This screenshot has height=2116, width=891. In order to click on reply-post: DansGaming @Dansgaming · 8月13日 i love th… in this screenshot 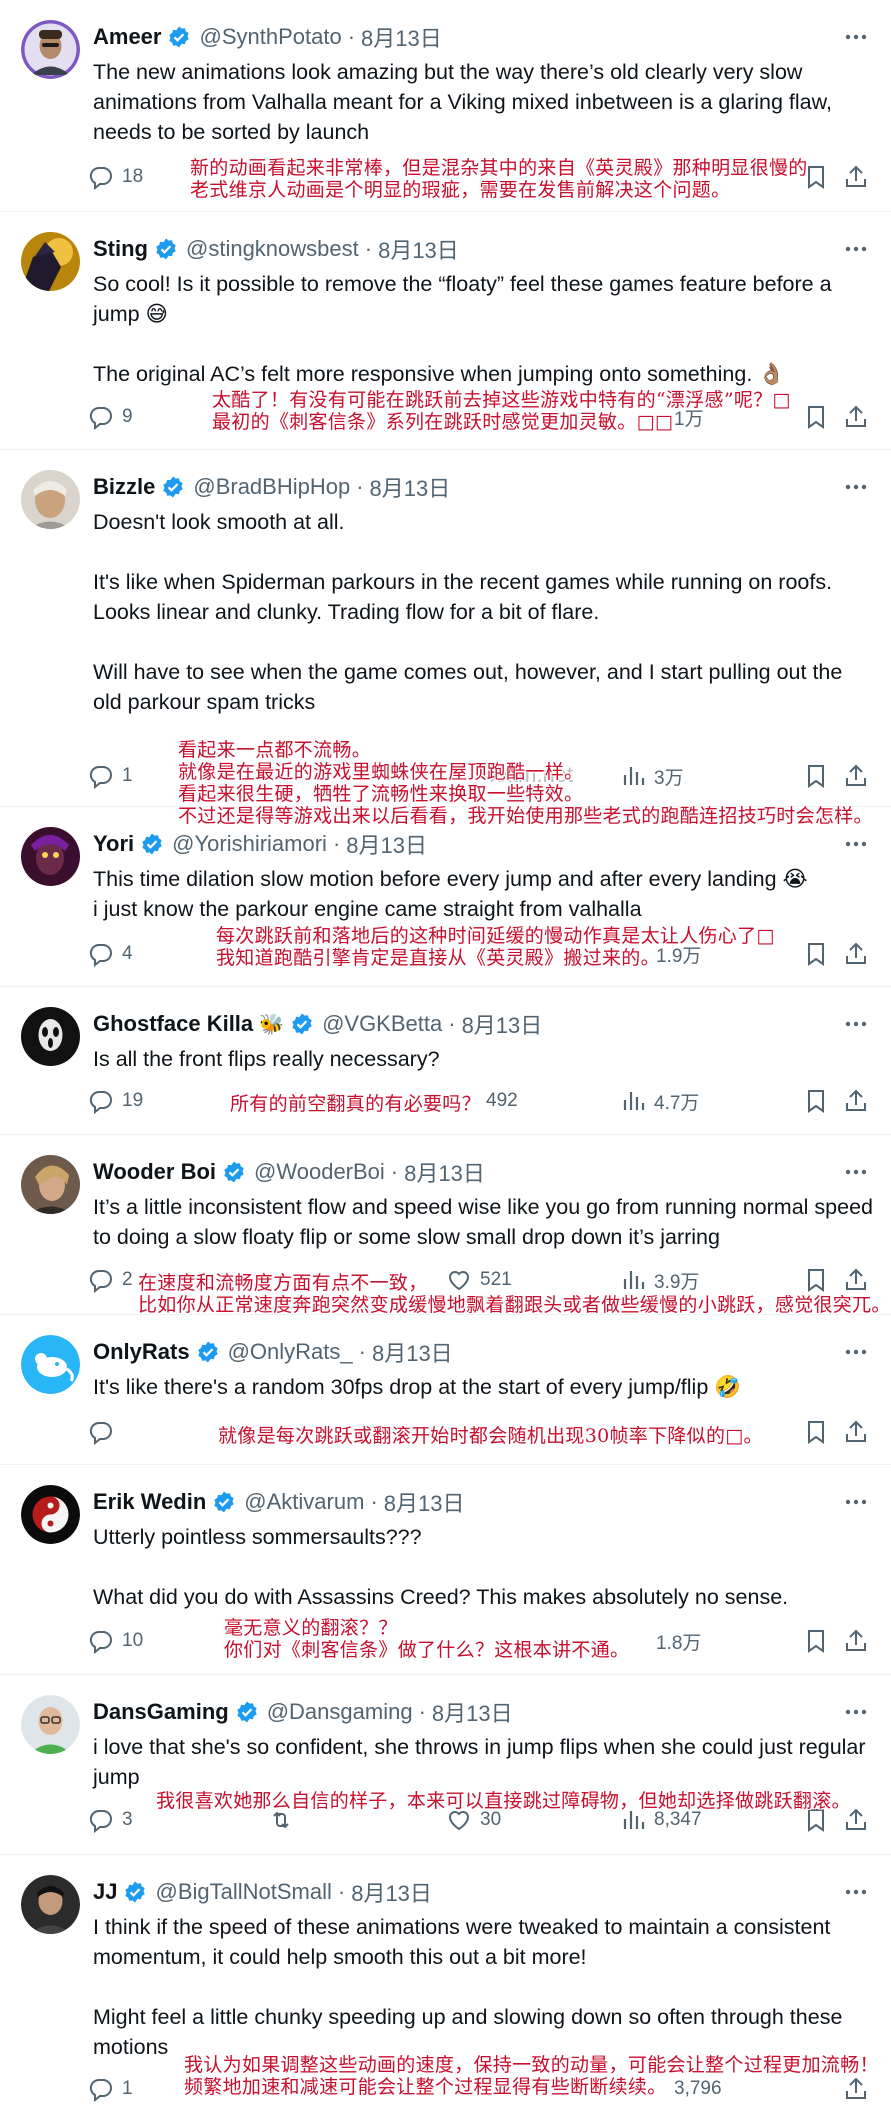, I will do `click(445, 1765)`.